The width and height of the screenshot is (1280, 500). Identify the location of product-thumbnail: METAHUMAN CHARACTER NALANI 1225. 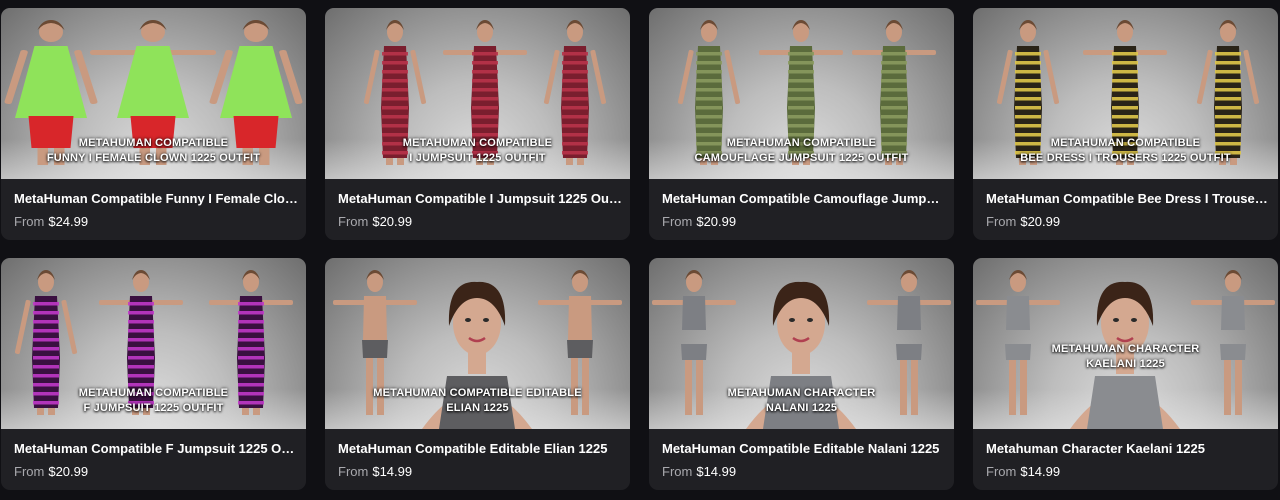
(801, 343).